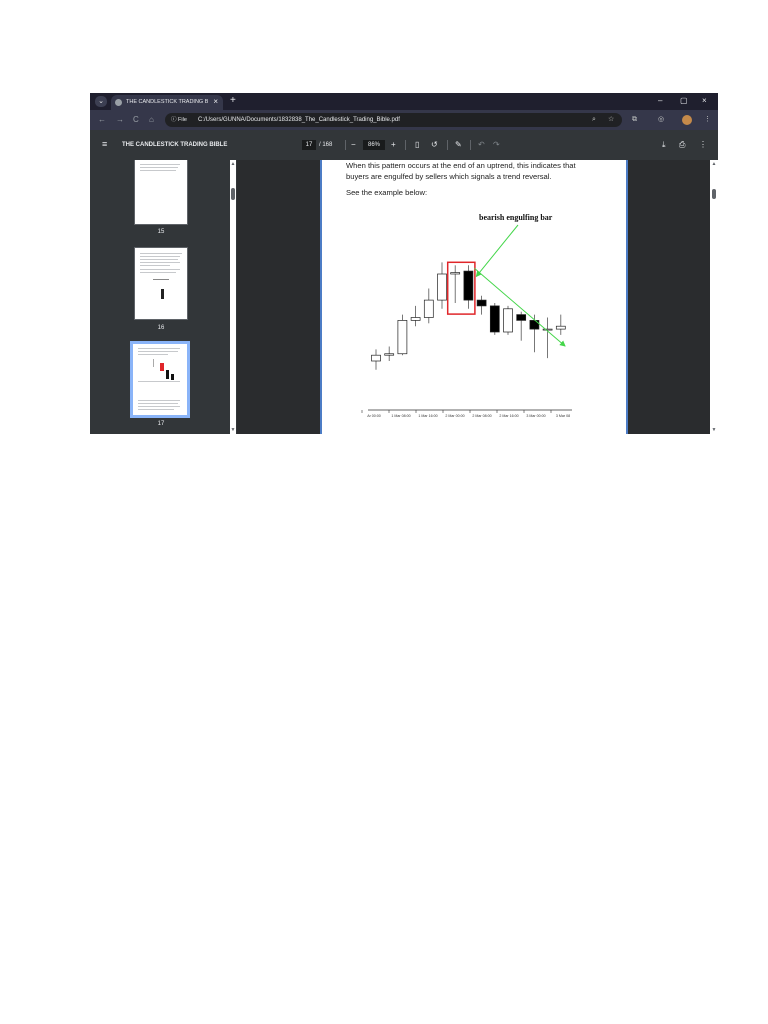  I want to click on back-button: ←, so click(102, 120).